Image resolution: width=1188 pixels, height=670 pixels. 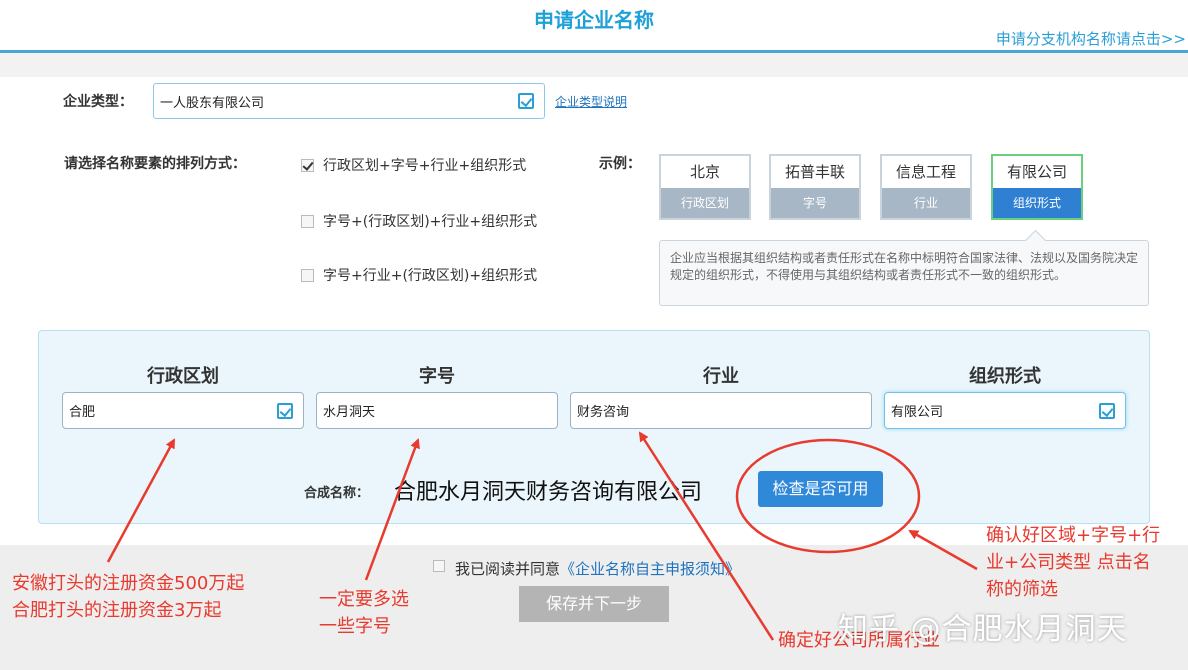 What do you see at coordinates (307, 165) in the screenshot?
I see `checkbox-checked` at bounding box center [307, 165].